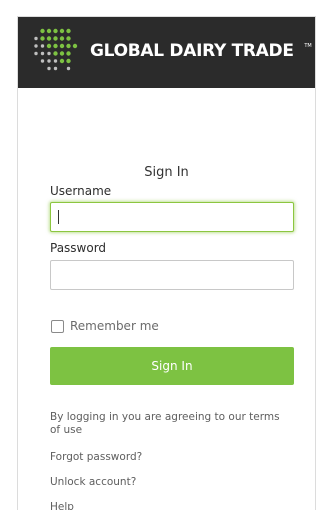 Image resolution: width=333 pixels, height=510 pixels. What do you see at coordinates (192, 51) in the screenshot?
I see `brand-name: GLOBAL DAIRY TRADE` at bounding box center [192, 51].